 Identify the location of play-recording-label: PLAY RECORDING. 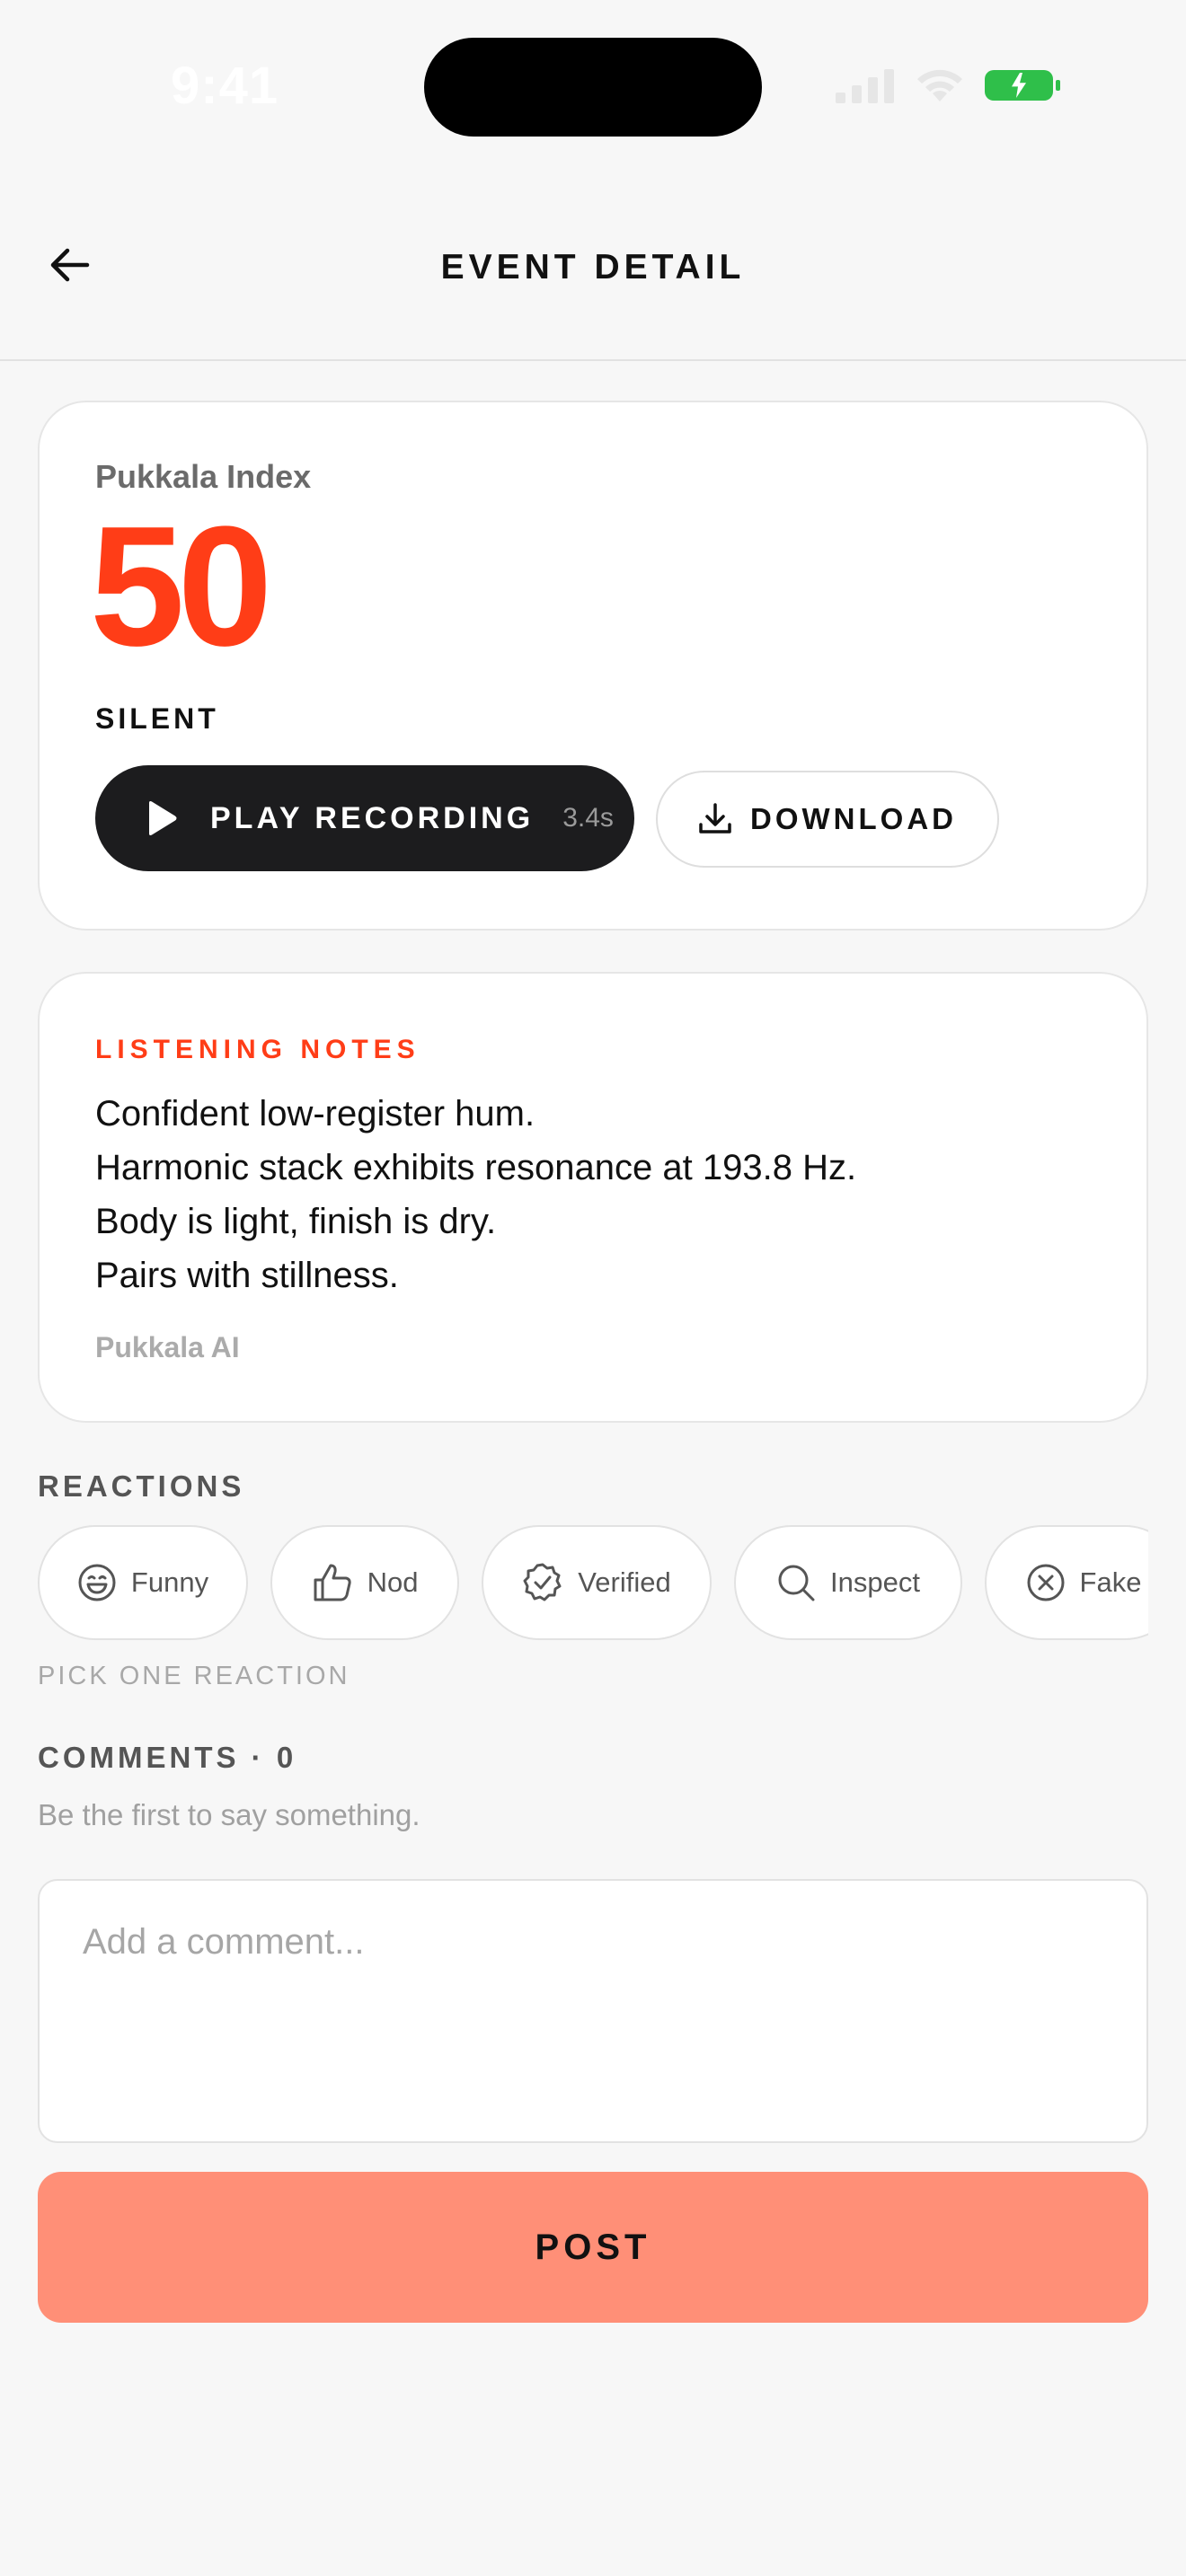
(372, 817).